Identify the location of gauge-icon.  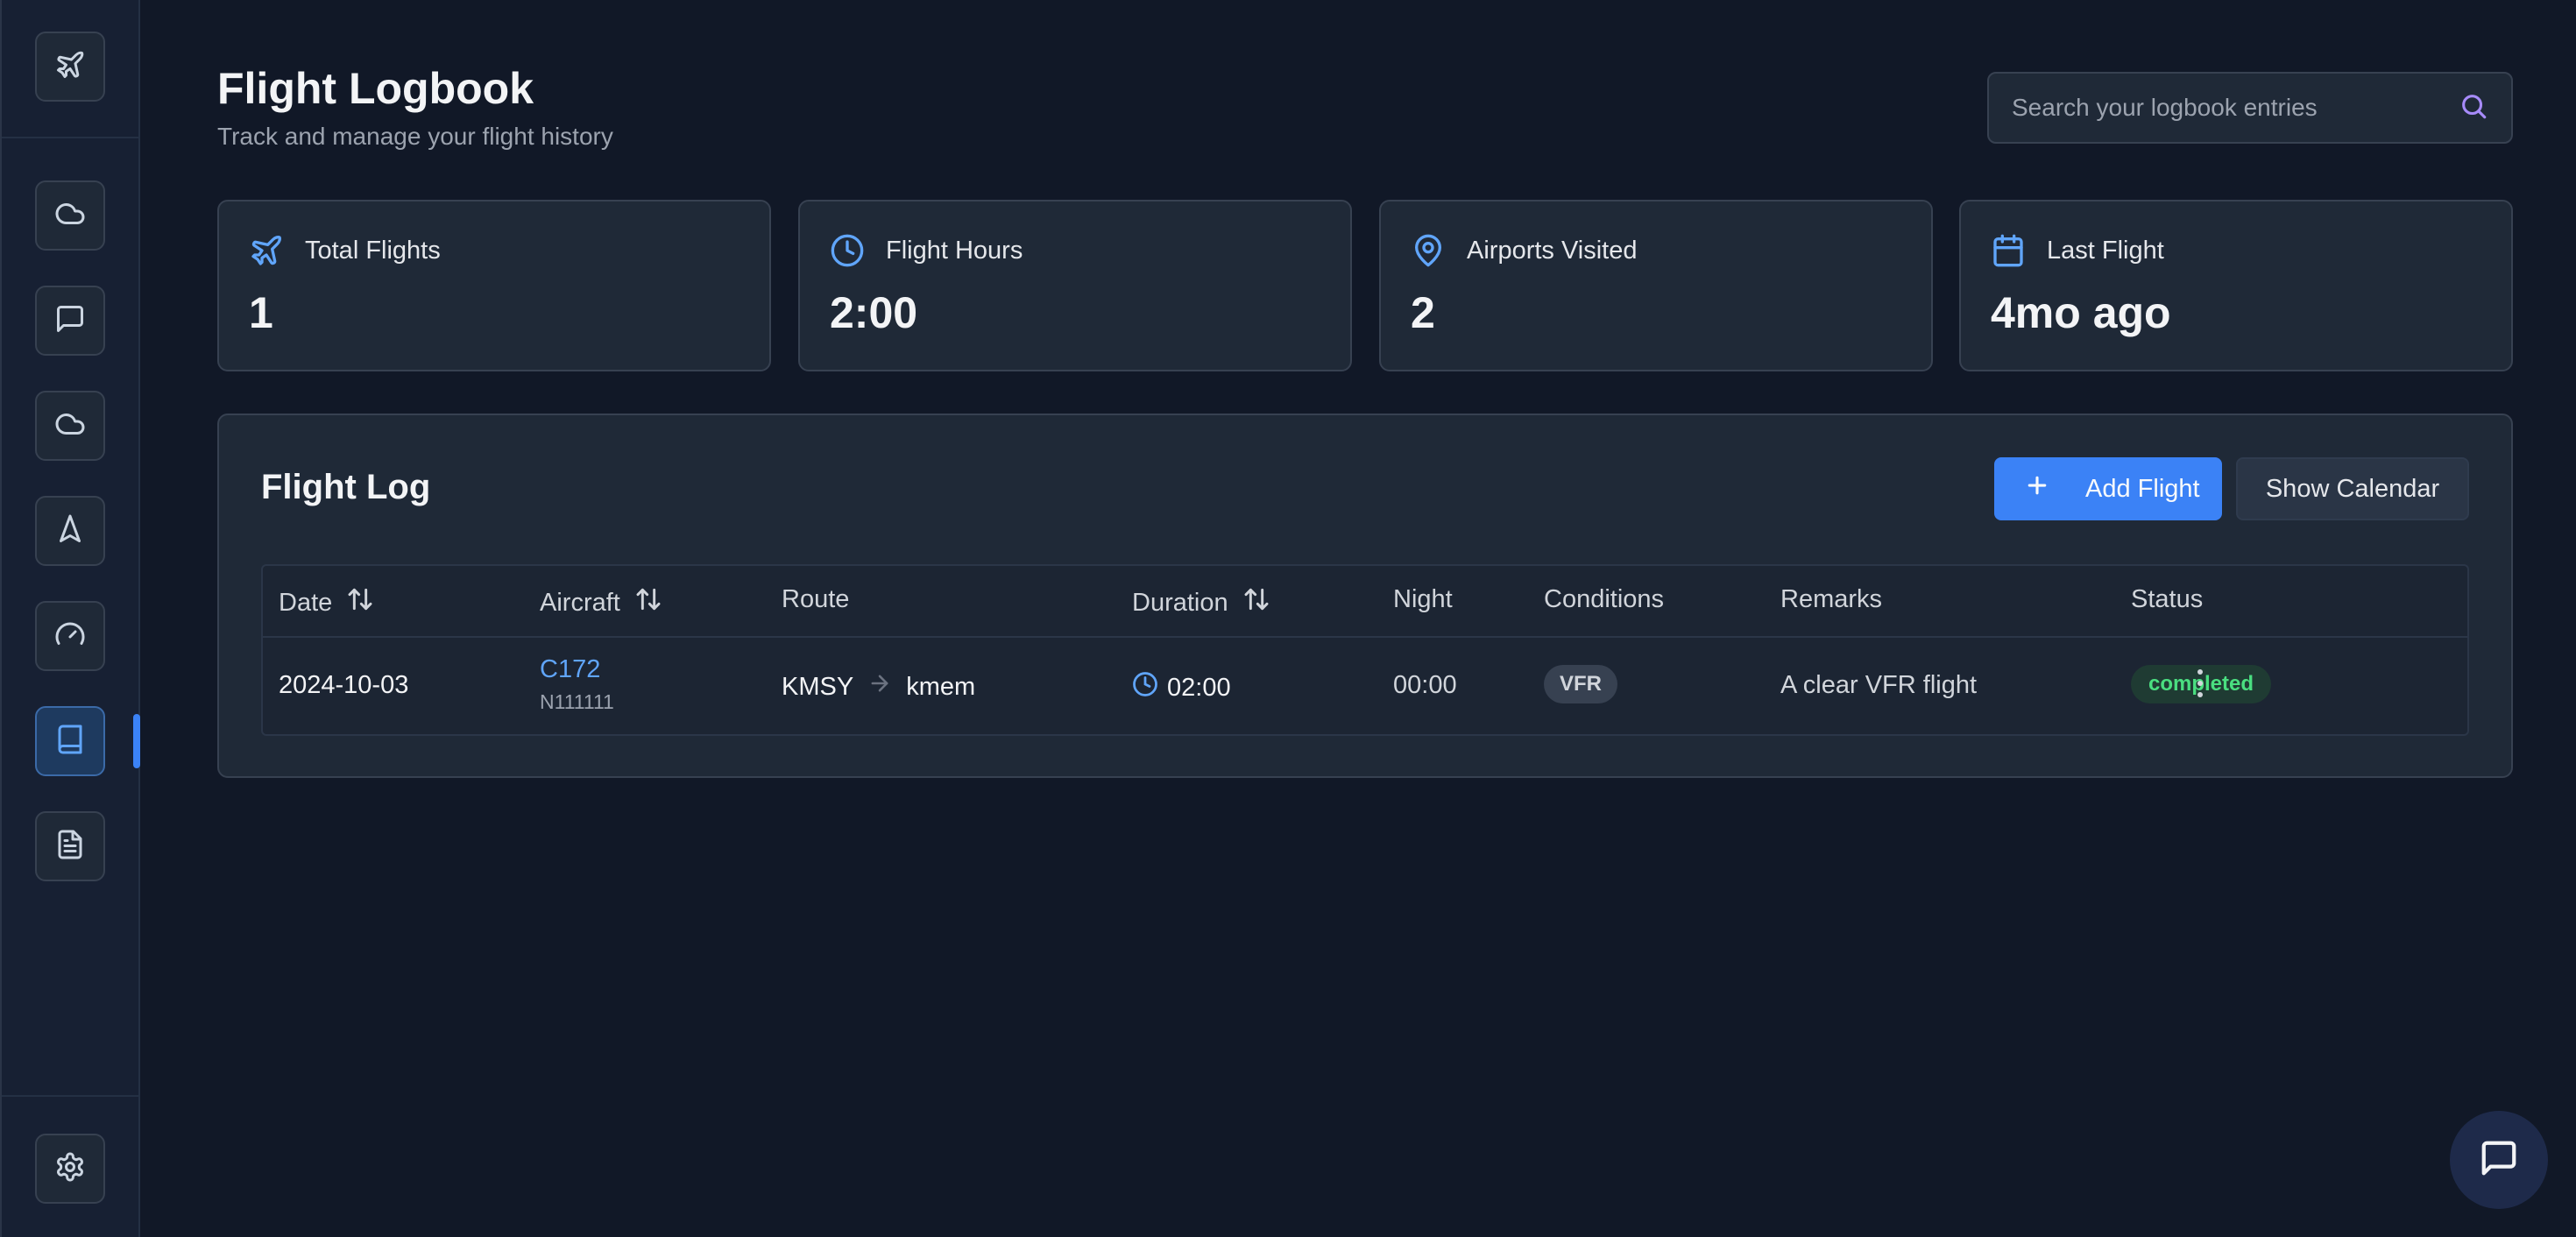
(70, 636).